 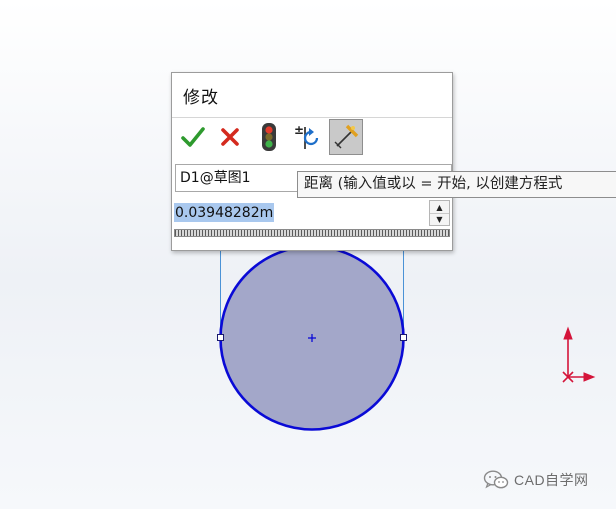 I want to click on traffic-light-icon, so click(x=269, y=137).